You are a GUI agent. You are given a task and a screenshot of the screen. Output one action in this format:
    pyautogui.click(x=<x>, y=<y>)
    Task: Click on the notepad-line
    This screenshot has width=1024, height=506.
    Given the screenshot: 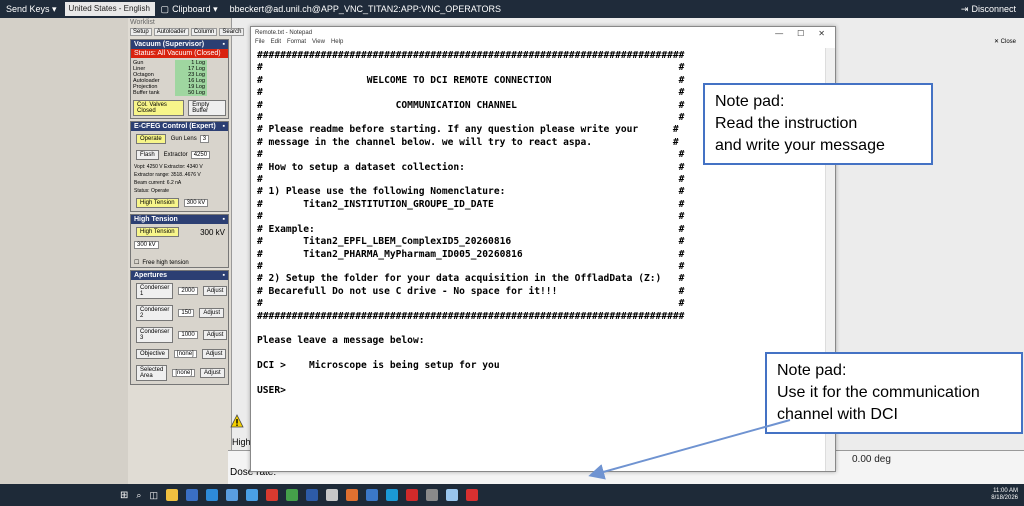 What is the action you would take?
    pyautogui.click(x=543, y=379)
    